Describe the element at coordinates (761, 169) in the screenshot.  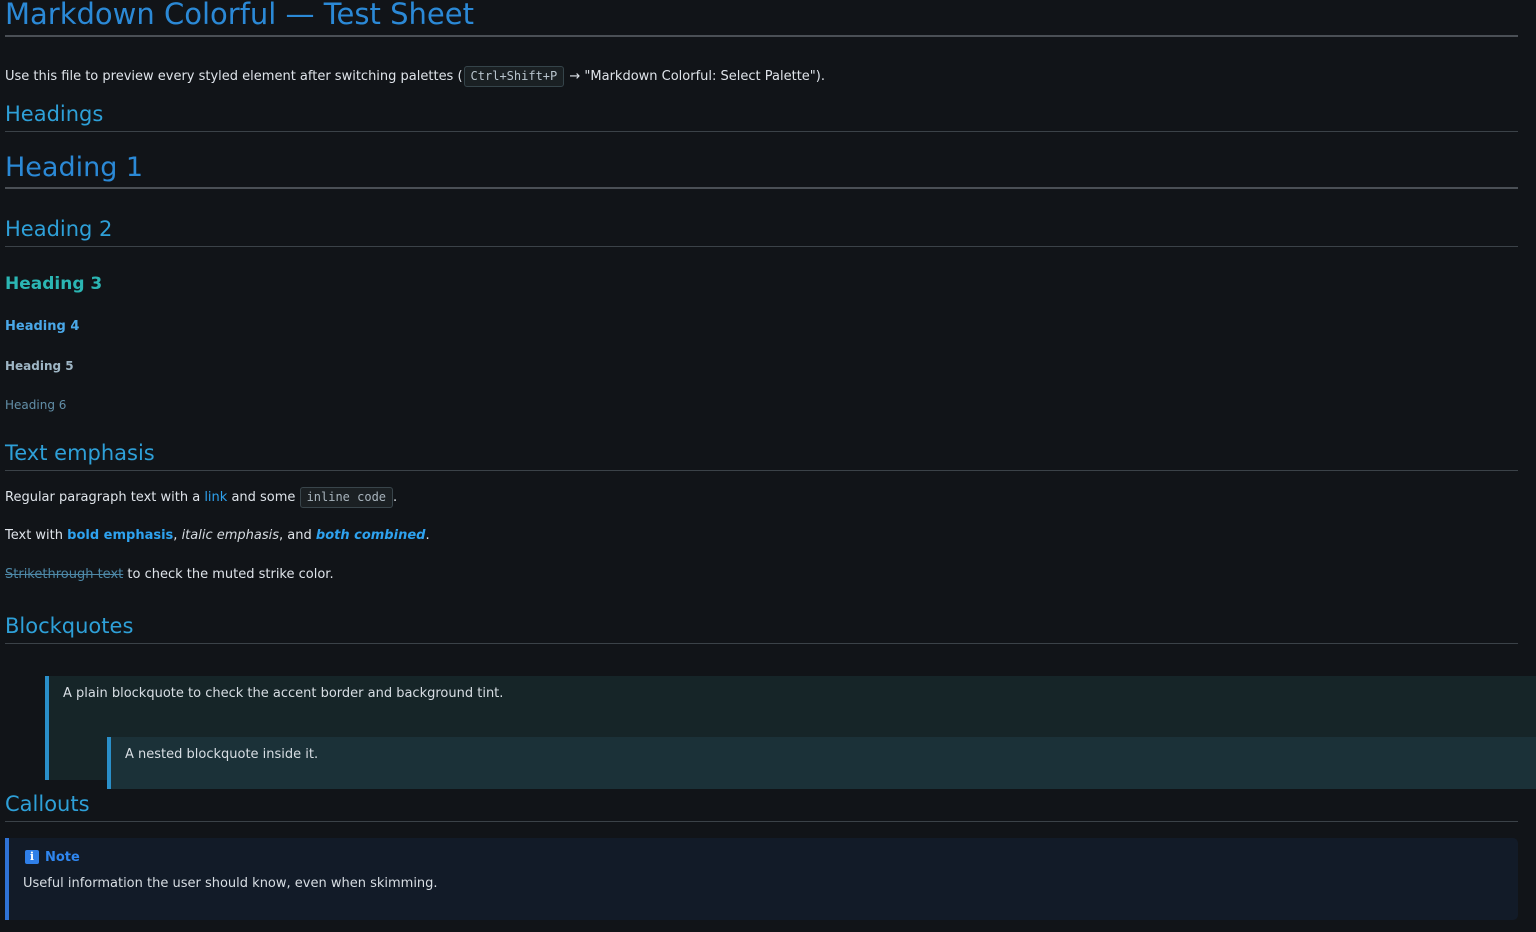
I see `heading-1-example: Heading 1` at that location.